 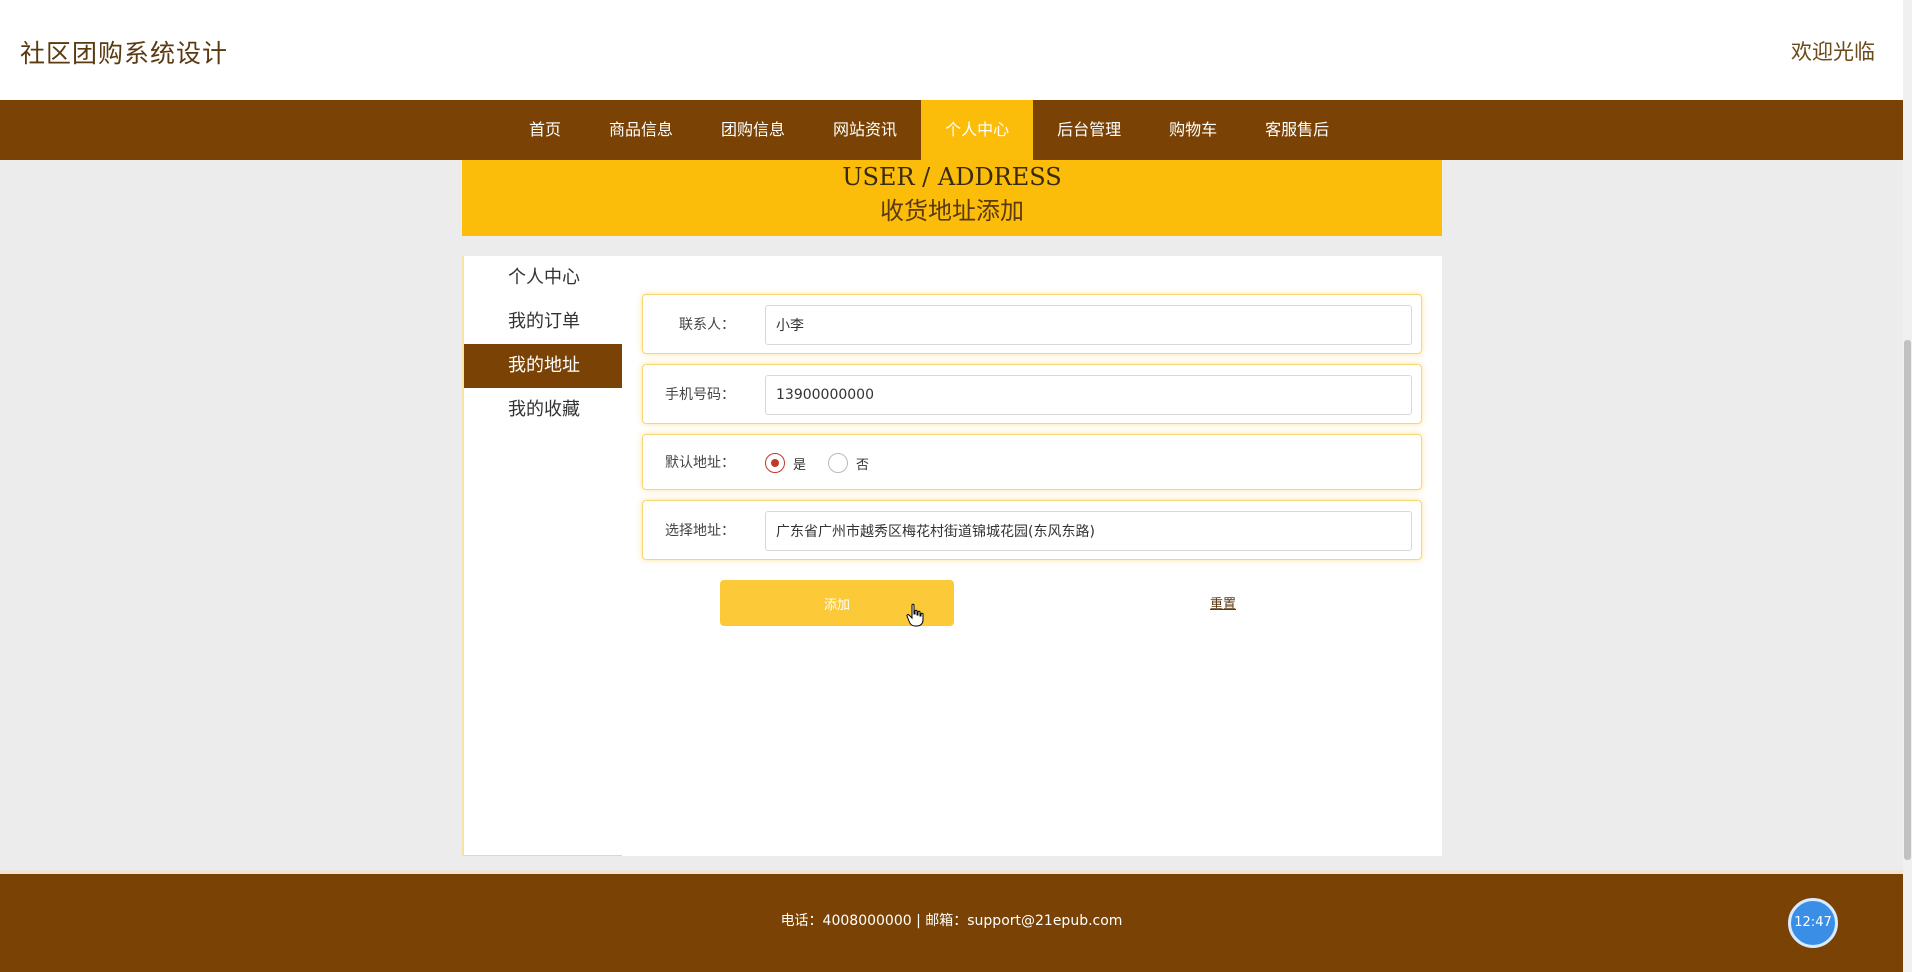 I want to click on phone-row: 手机号码：, so click(x=1032, y=394).